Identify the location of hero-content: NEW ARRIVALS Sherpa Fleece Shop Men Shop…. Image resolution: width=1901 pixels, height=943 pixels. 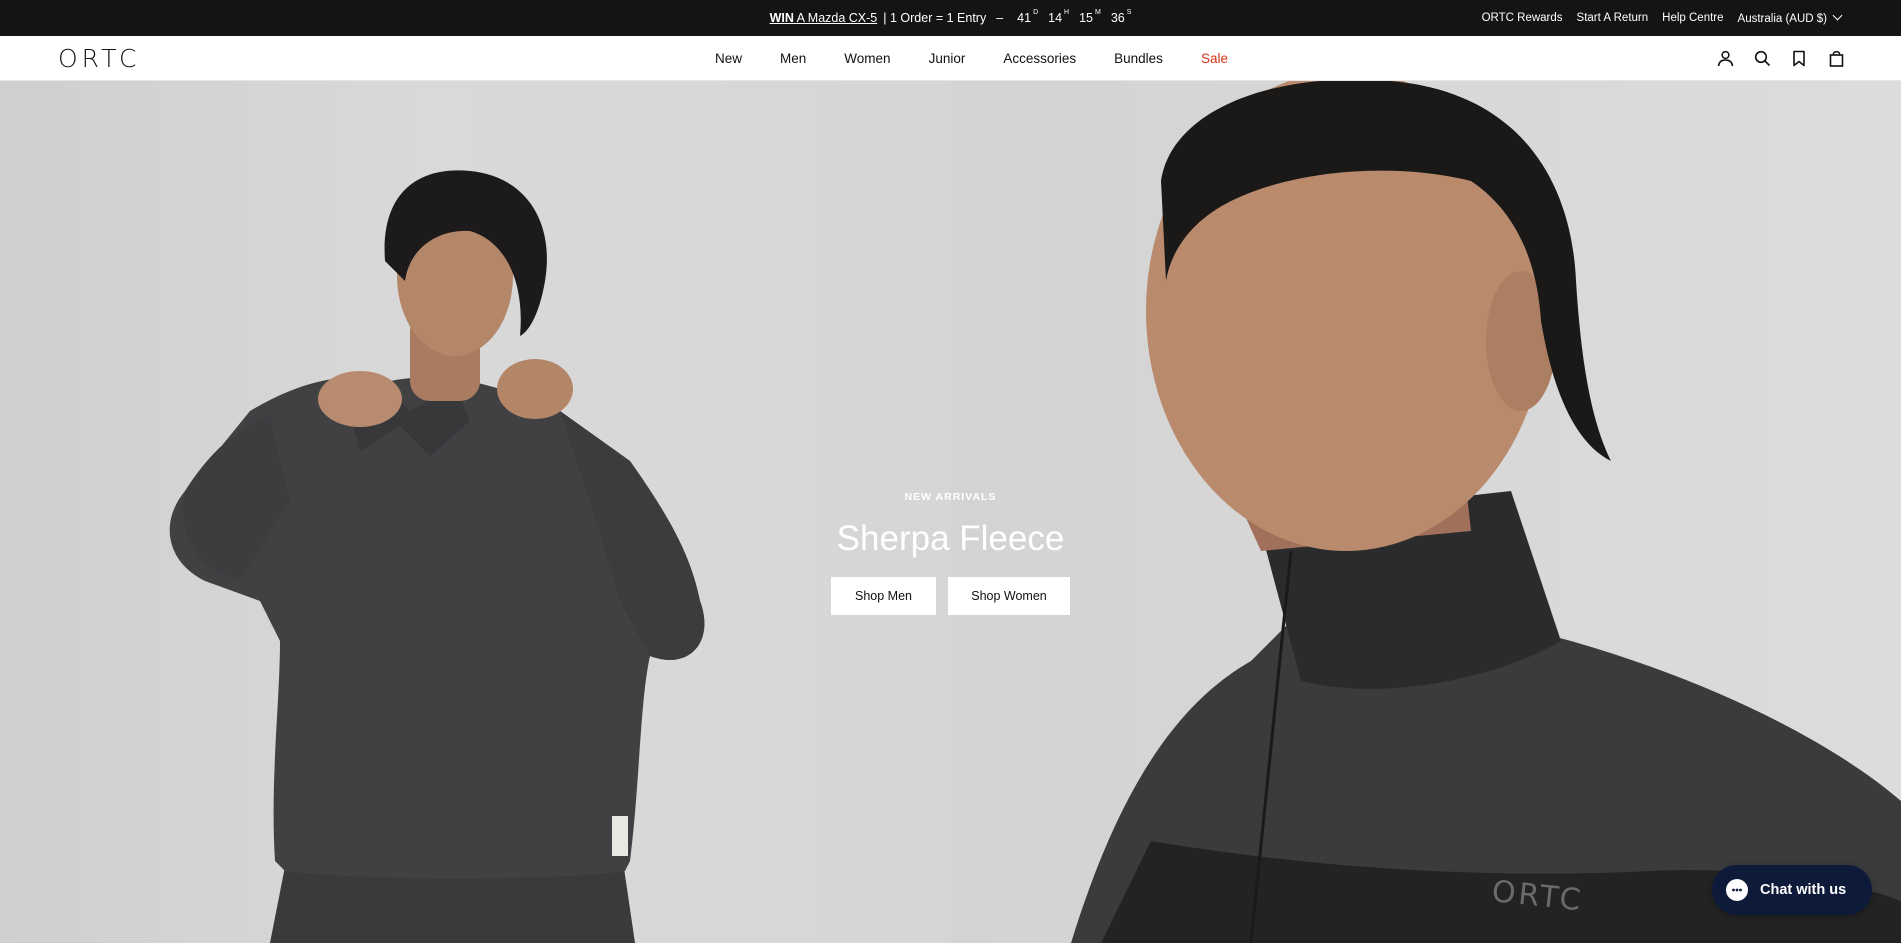
(950, 553).